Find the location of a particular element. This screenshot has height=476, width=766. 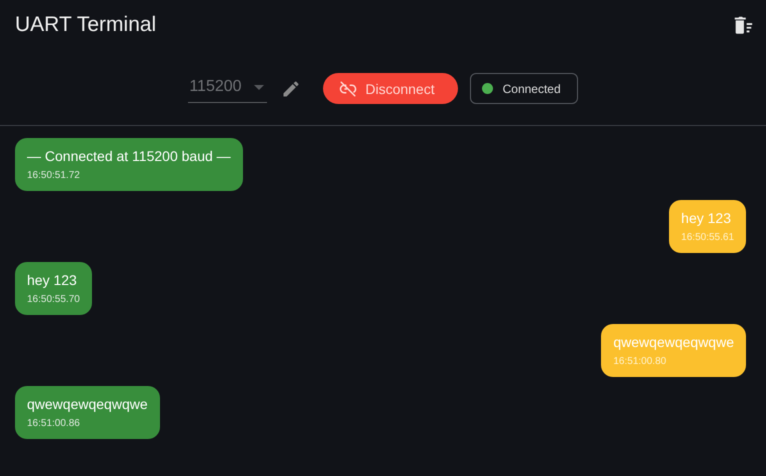

caret-icon is located at coordinates (259, 87).